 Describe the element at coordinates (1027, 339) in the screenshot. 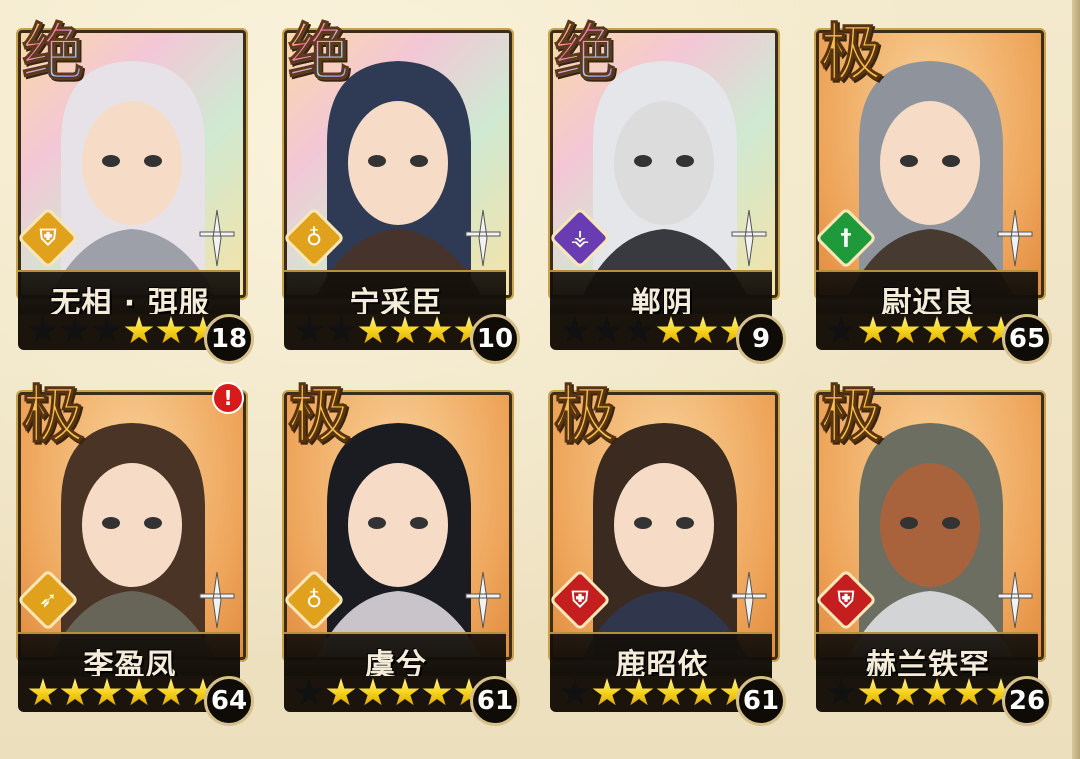

I see `level-badge: 65` at that location.